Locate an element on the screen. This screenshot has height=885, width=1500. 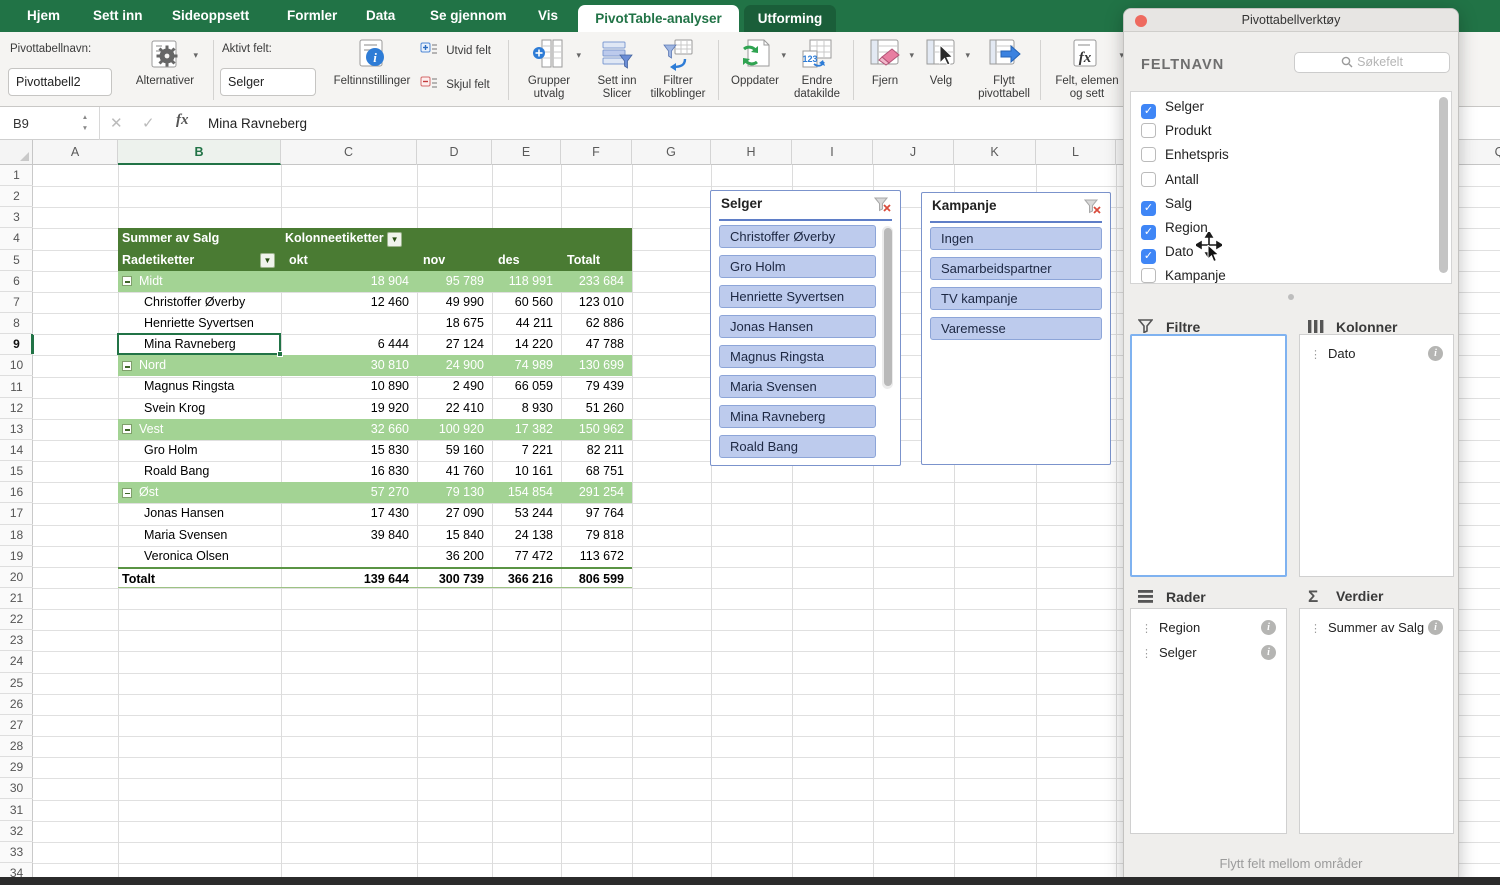
row-header-26: 26 is located at coordinates (16, 704).